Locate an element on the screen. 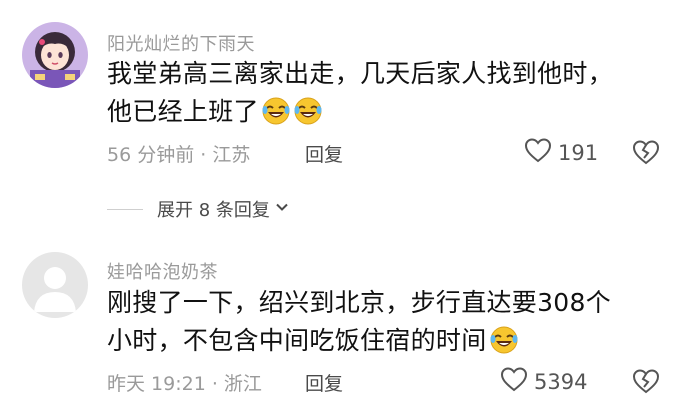 The height and width of the screenshot is (416, 690). comment-text-line-1: 我堂弟高三离家出走，几天后家人找到他时， is located at coordinates (360, 73).